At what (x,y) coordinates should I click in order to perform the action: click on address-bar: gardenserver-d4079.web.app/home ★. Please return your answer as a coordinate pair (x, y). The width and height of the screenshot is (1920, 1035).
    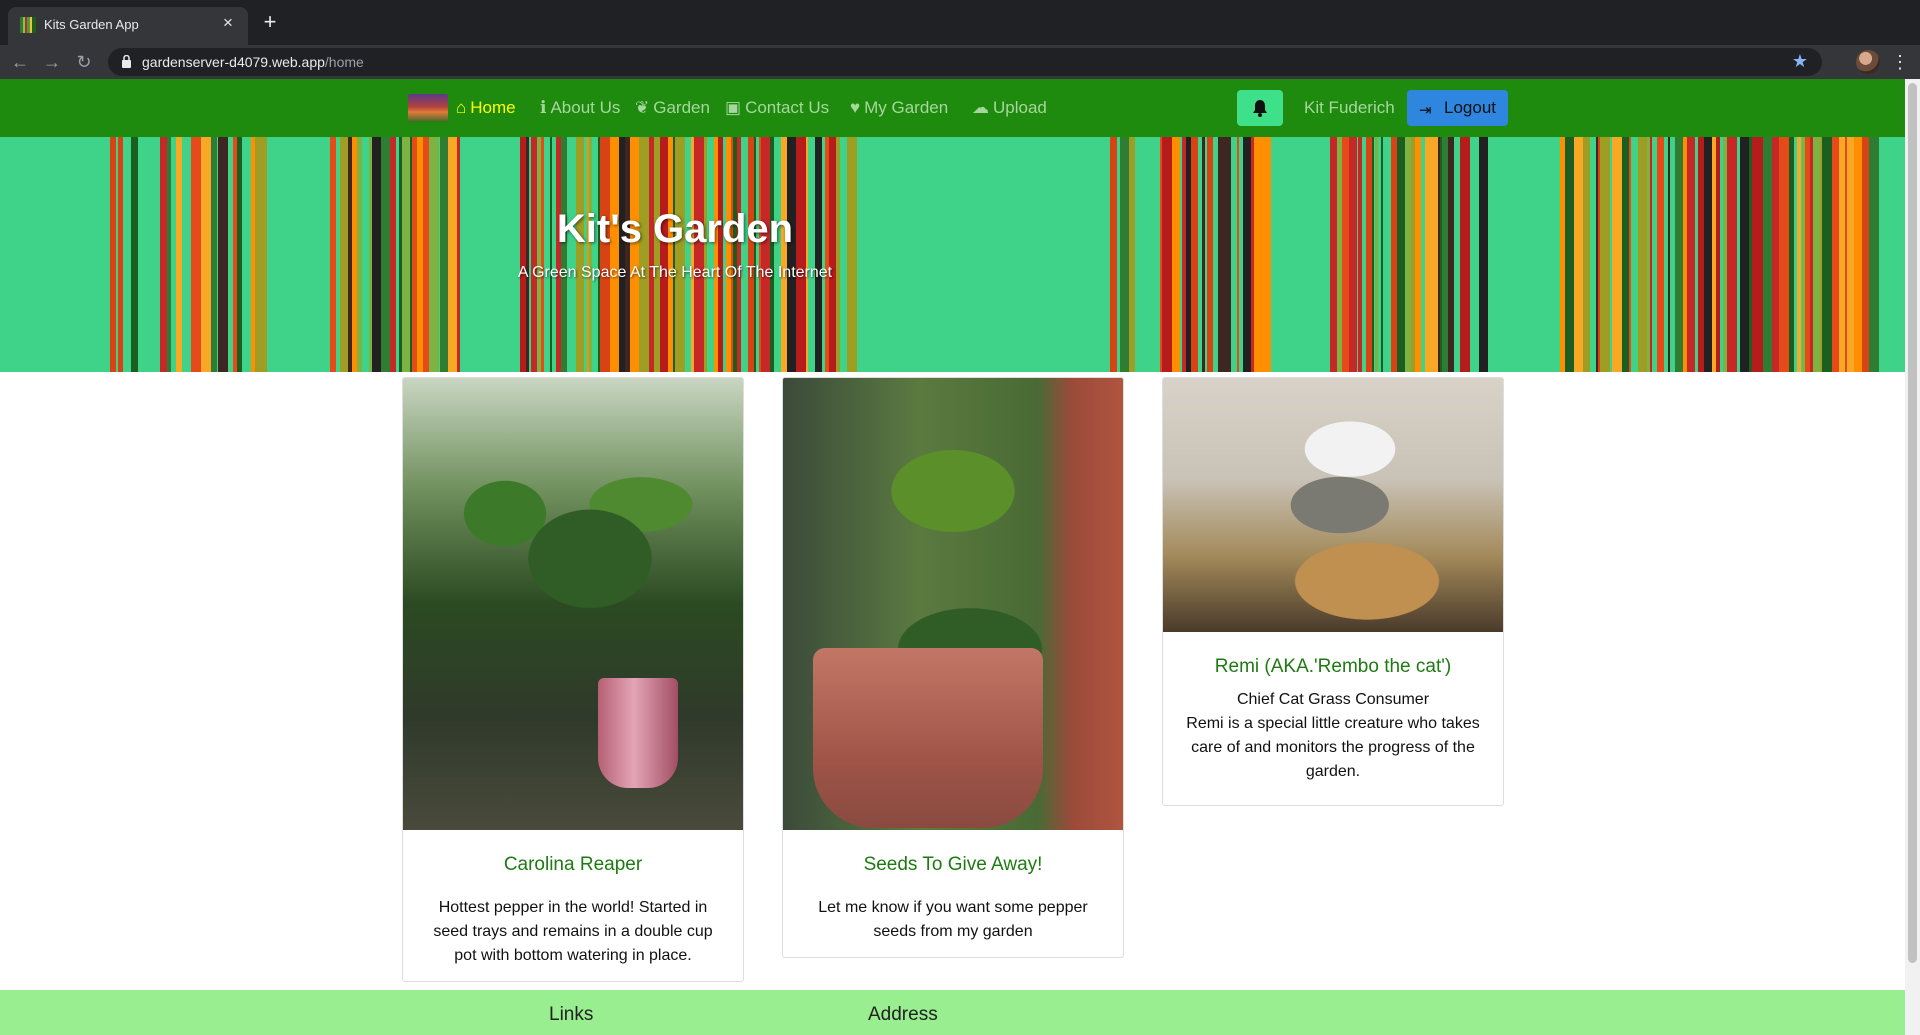
    Looking at the image, I should click on (965, 62).